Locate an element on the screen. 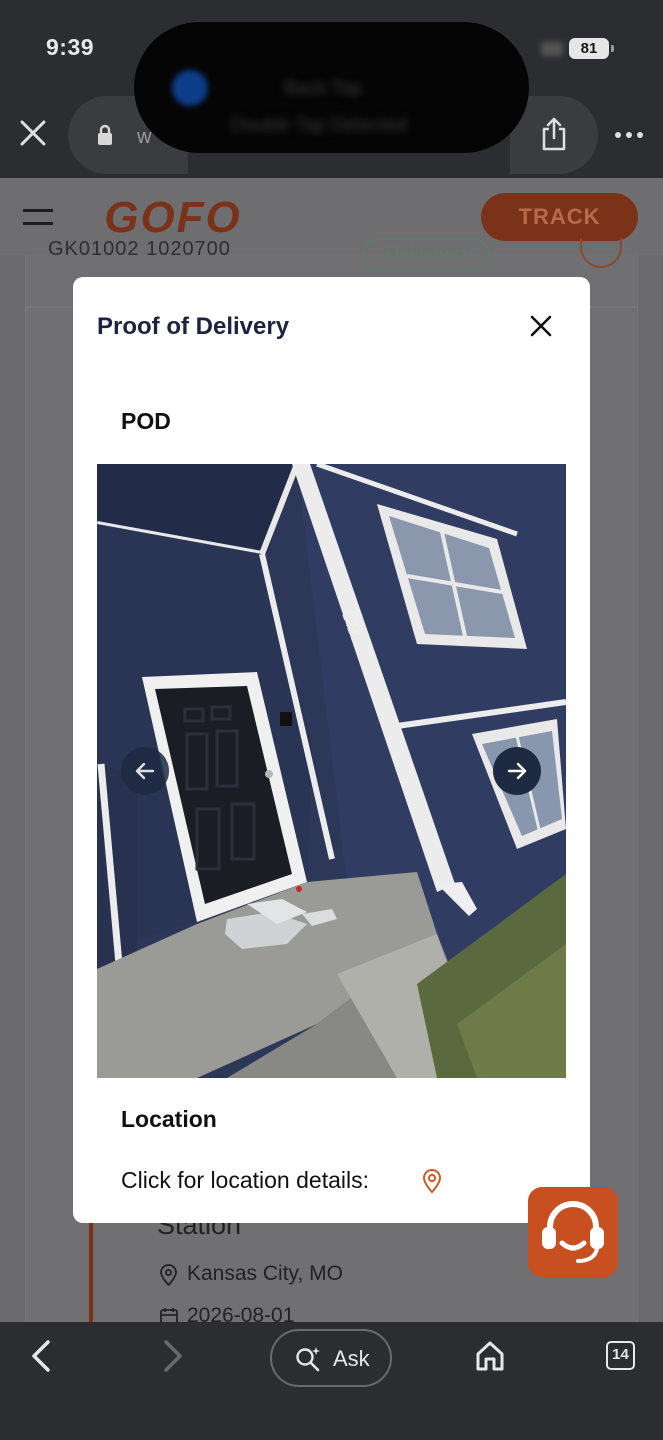 The height and width of the screenshot is (1440, 663). brand-logo: GOFO is located at coordinates (173, 217).